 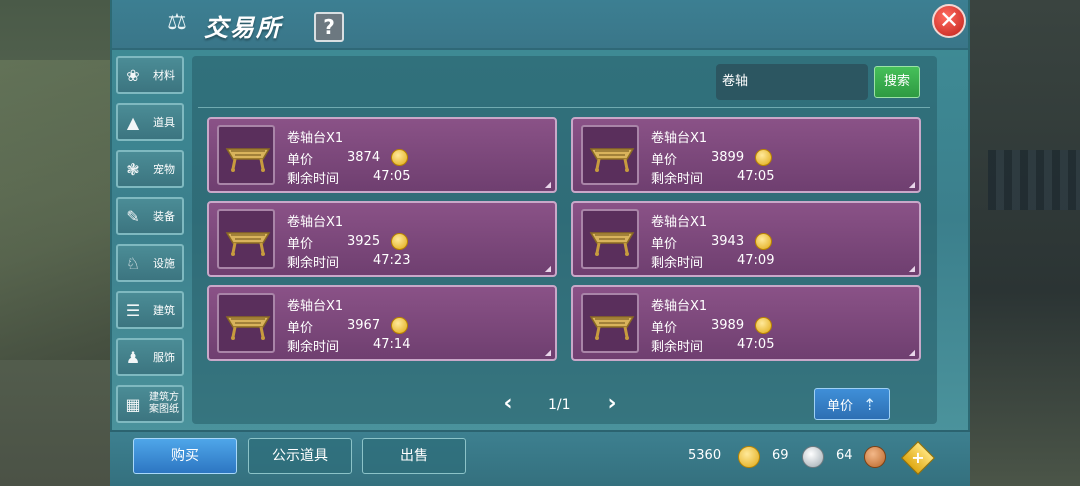 I want to click on sidebar-item-buildings: ☰ 建筑, so click(x=150, y=310).